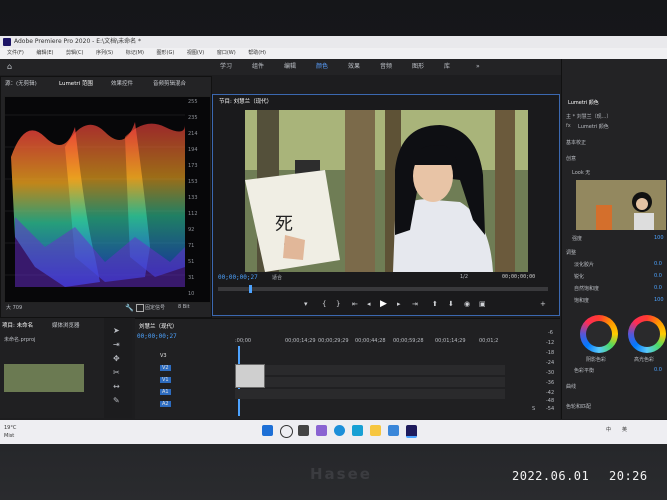 This screenshot has width=667, height=500. What do you see at coordinates (576, 142) in the screenshot?
I see `section-basic-correction: 基本校正` at bounding box center [576, 142].